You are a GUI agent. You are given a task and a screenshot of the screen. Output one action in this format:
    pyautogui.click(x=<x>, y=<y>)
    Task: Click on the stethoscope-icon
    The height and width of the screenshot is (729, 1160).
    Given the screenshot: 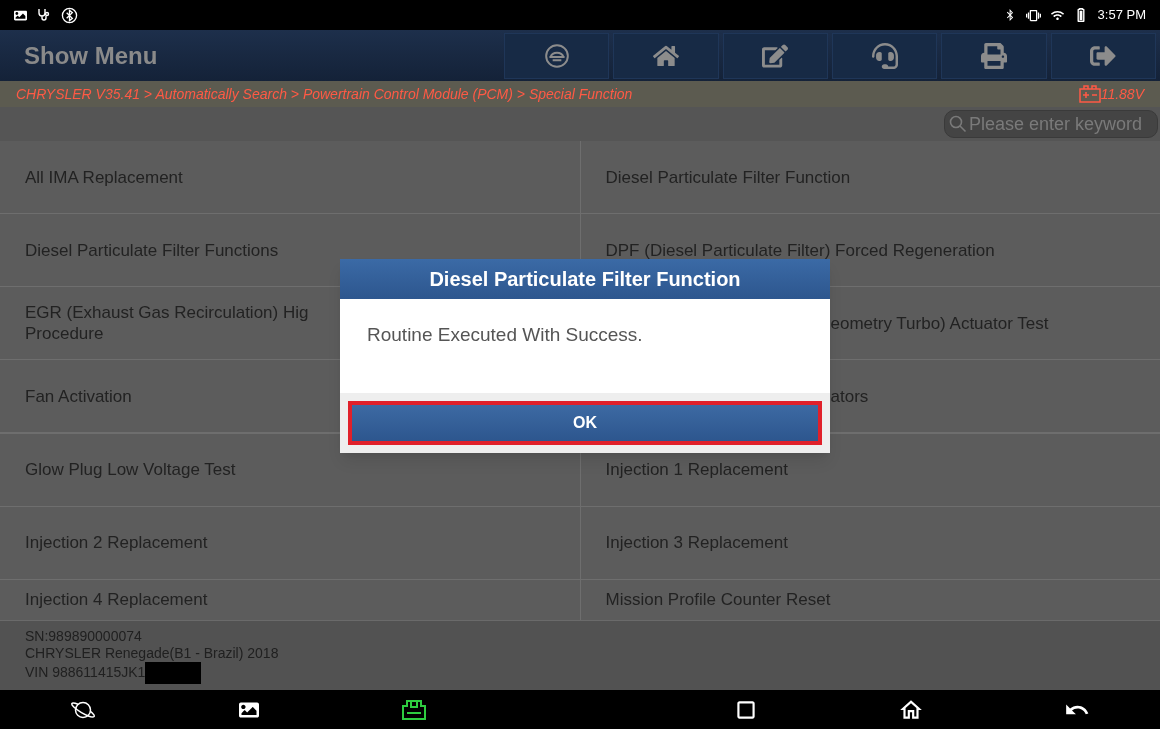 What is the action you would take?
    pyautogui.click(x=44, y=15)
    